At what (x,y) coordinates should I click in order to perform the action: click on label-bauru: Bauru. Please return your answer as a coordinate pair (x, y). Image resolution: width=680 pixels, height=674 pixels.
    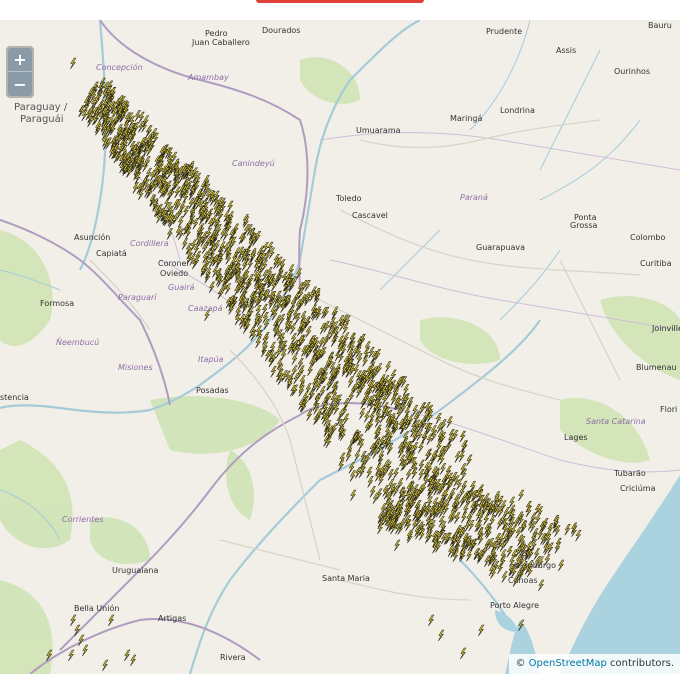
    Looking at the image, I should click on (660, 25).